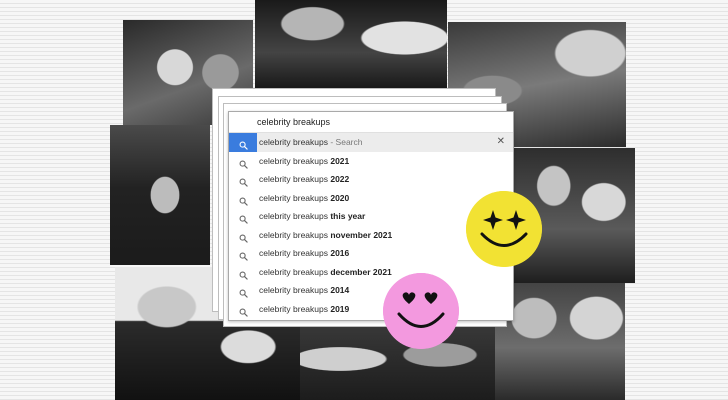 Image resolution: width=728 pixels, height=400 pixels. Describe the element at coordinates (371, 161) in the screenshot. I see `suggestion-row: celebrity breakups 2021` at that location.